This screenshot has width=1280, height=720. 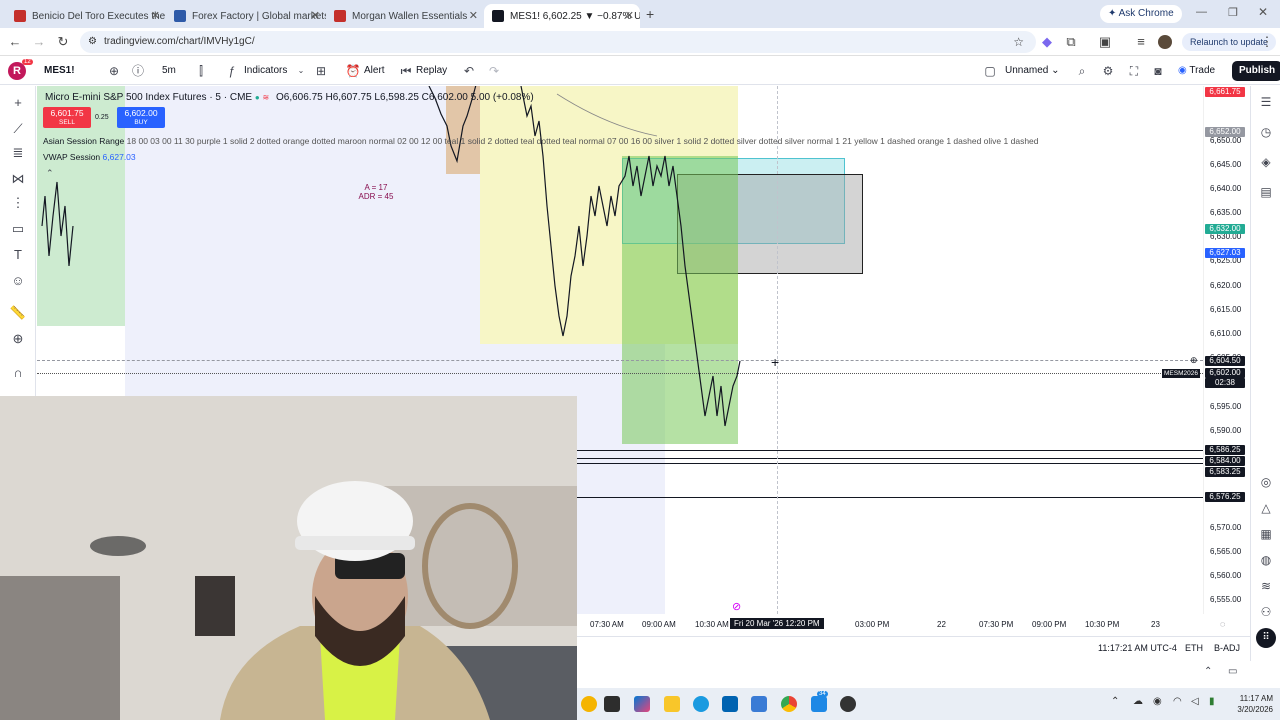 I want to click on layout-icon: ▢, so click(x=990, y=71).